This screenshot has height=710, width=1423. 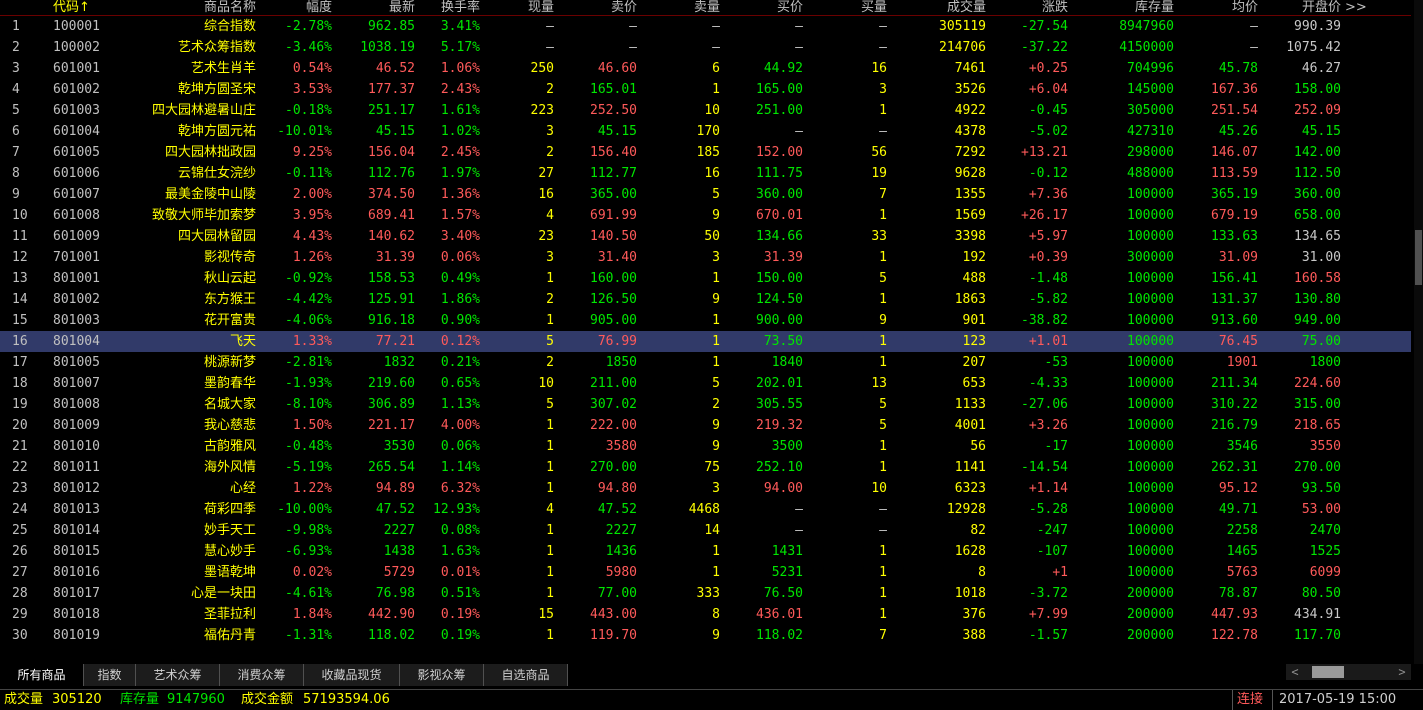 What do you see at coordinates (779, 614) in the screenshot?
I see `cell-bid: 436.01` at bounding box center [779, 614].